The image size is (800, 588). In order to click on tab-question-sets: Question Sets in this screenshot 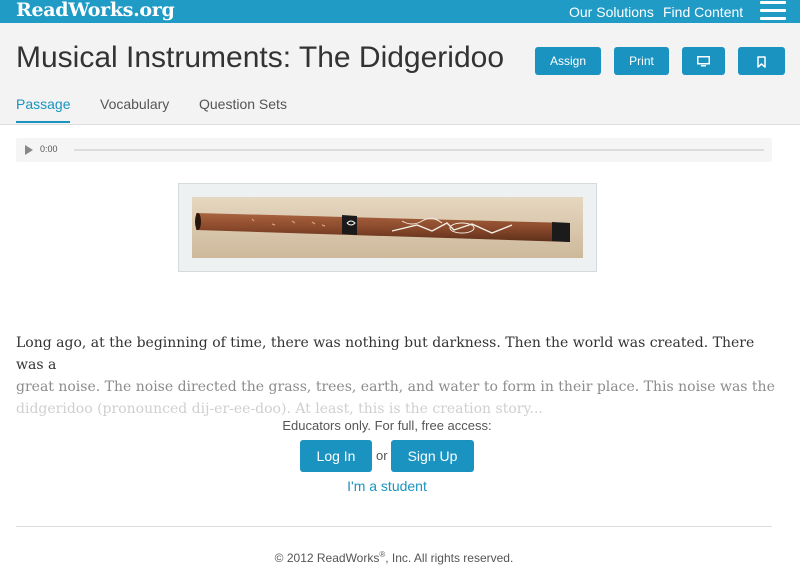, I will do `click(243, 104)`.